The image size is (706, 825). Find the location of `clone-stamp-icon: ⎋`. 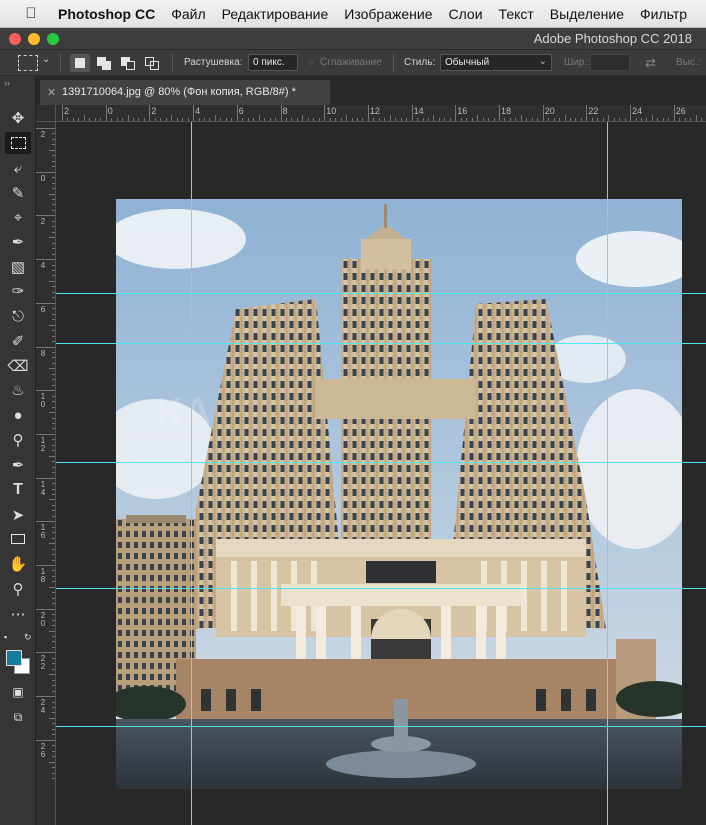

clone-stamp-icon: ⎋ is located at coordinates (18, 316).